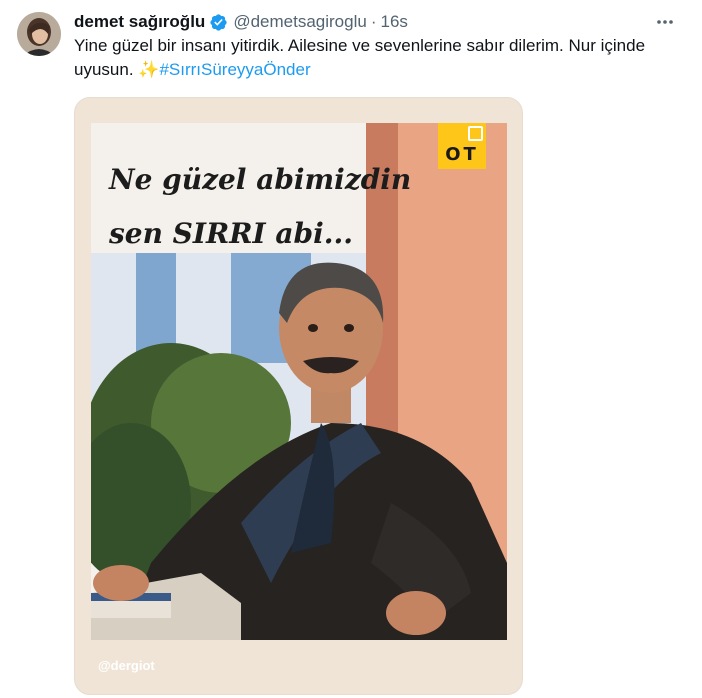  I want to click on tweet-header: demet sağıroğlu @demetsagiroglu · 16s, so click(241, 22).